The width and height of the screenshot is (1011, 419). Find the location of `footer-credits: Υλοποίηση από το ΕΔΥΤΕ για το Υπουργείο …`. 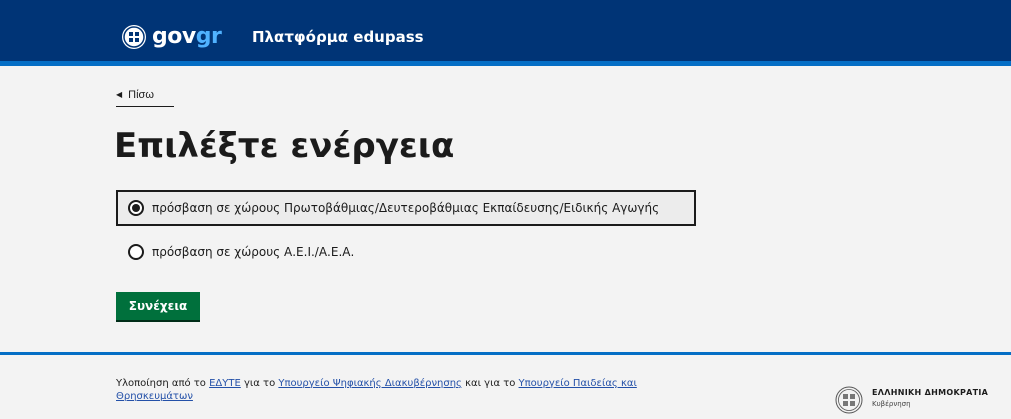

footer-credits: Υλοποίηση από το ΕΔΥΤΕ για το Υπουργείο … is located at coordinates (411, 390).